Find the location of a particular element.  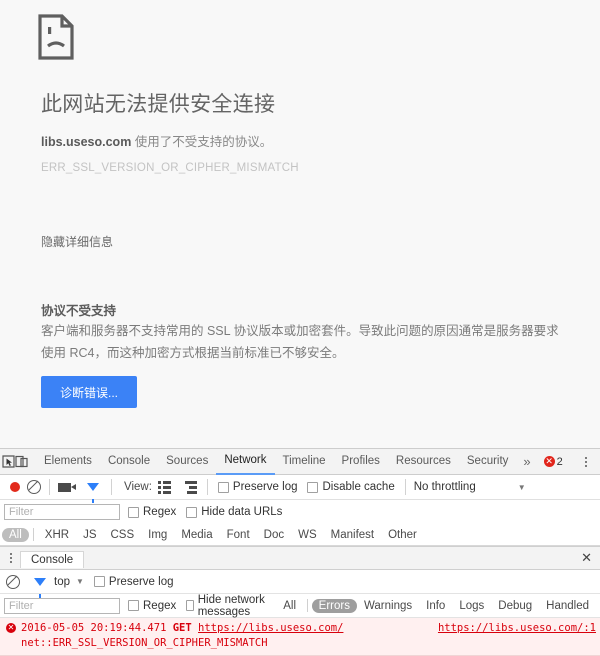

type-chip-divider is located at coordinates (33, 534).